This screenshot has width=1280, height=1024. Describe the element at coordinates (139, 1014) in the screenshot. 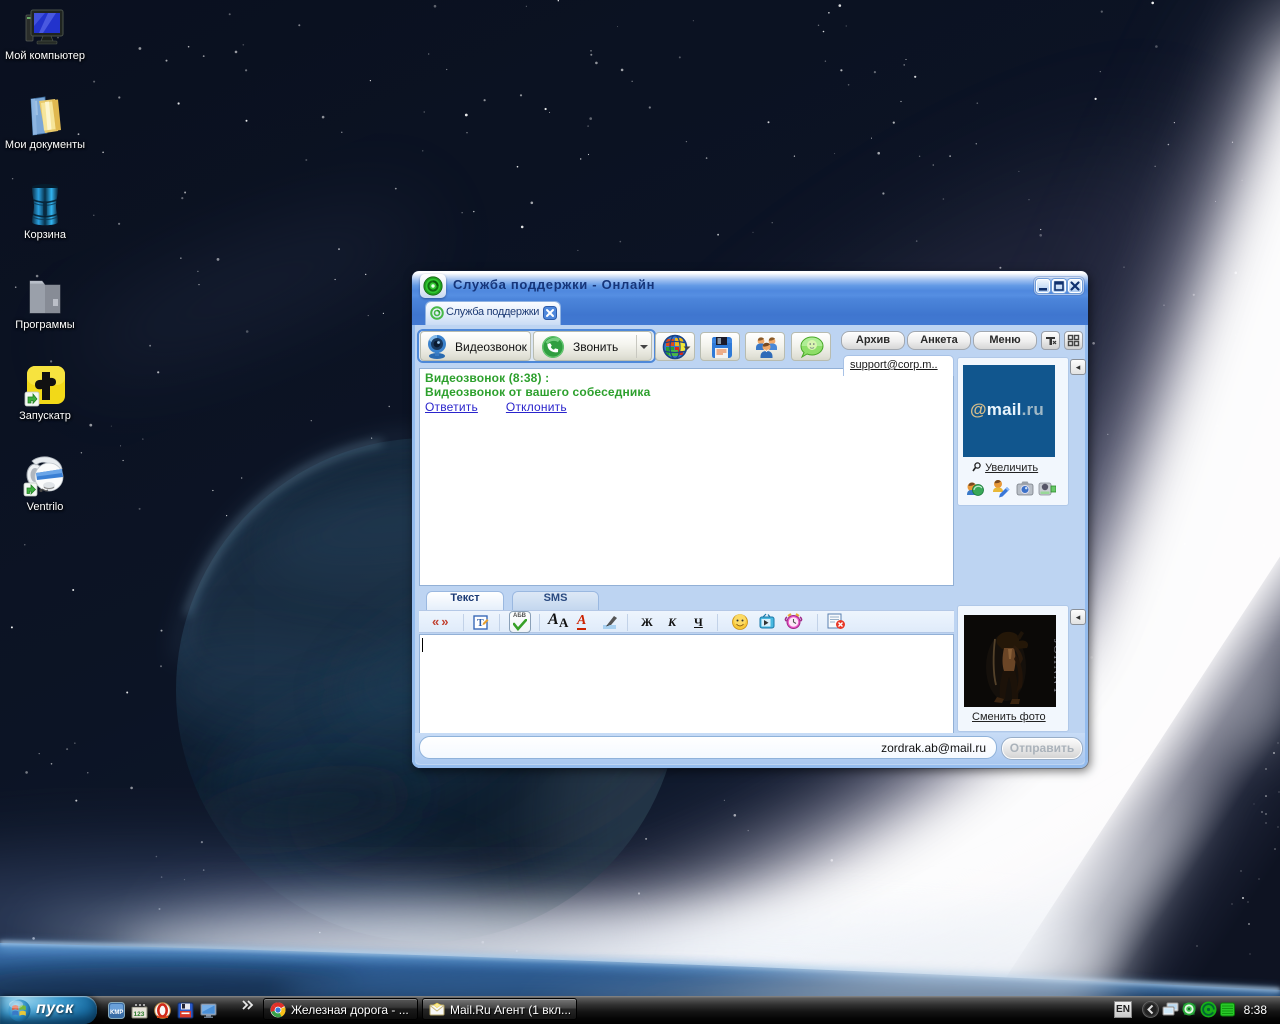

I see `svg-text: 123` at that location.